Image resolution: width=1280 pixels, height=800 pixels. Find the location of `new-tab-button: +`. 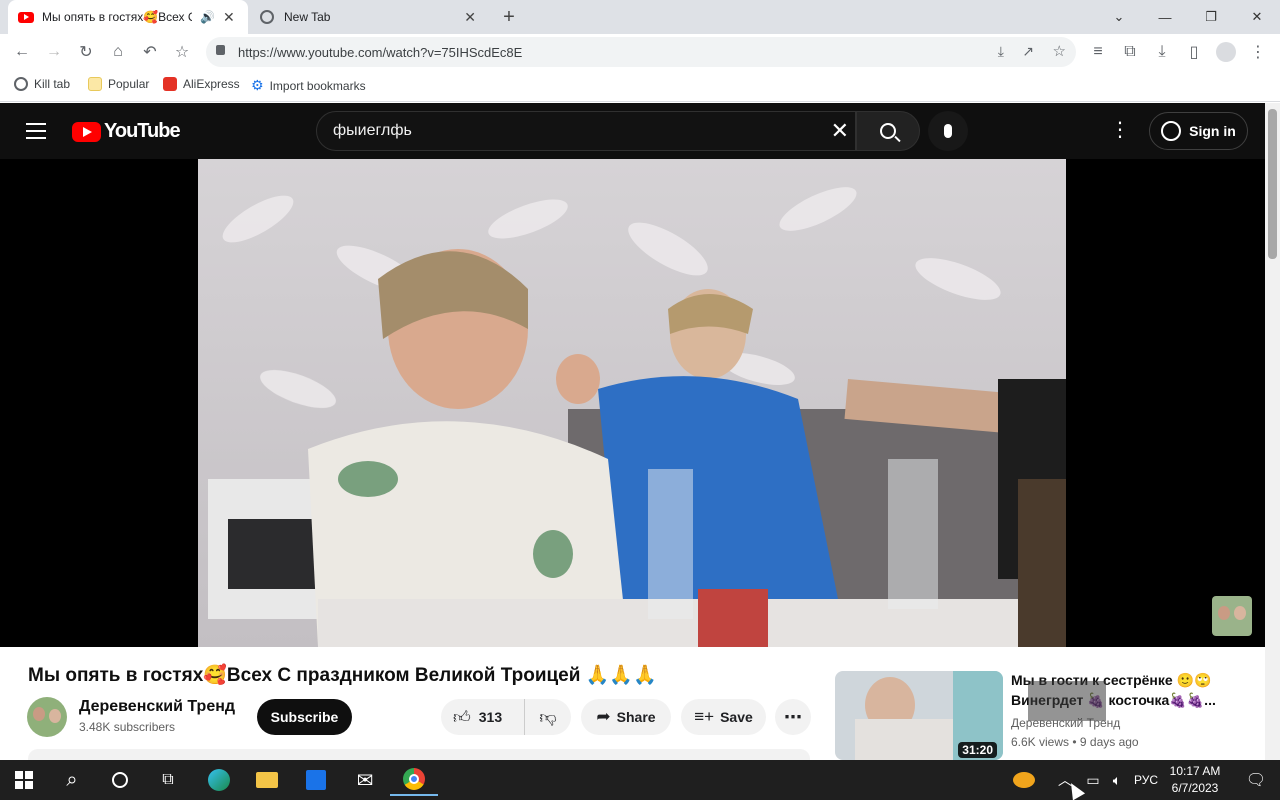

new-tab-button: + is located at coordinates (509, 17).